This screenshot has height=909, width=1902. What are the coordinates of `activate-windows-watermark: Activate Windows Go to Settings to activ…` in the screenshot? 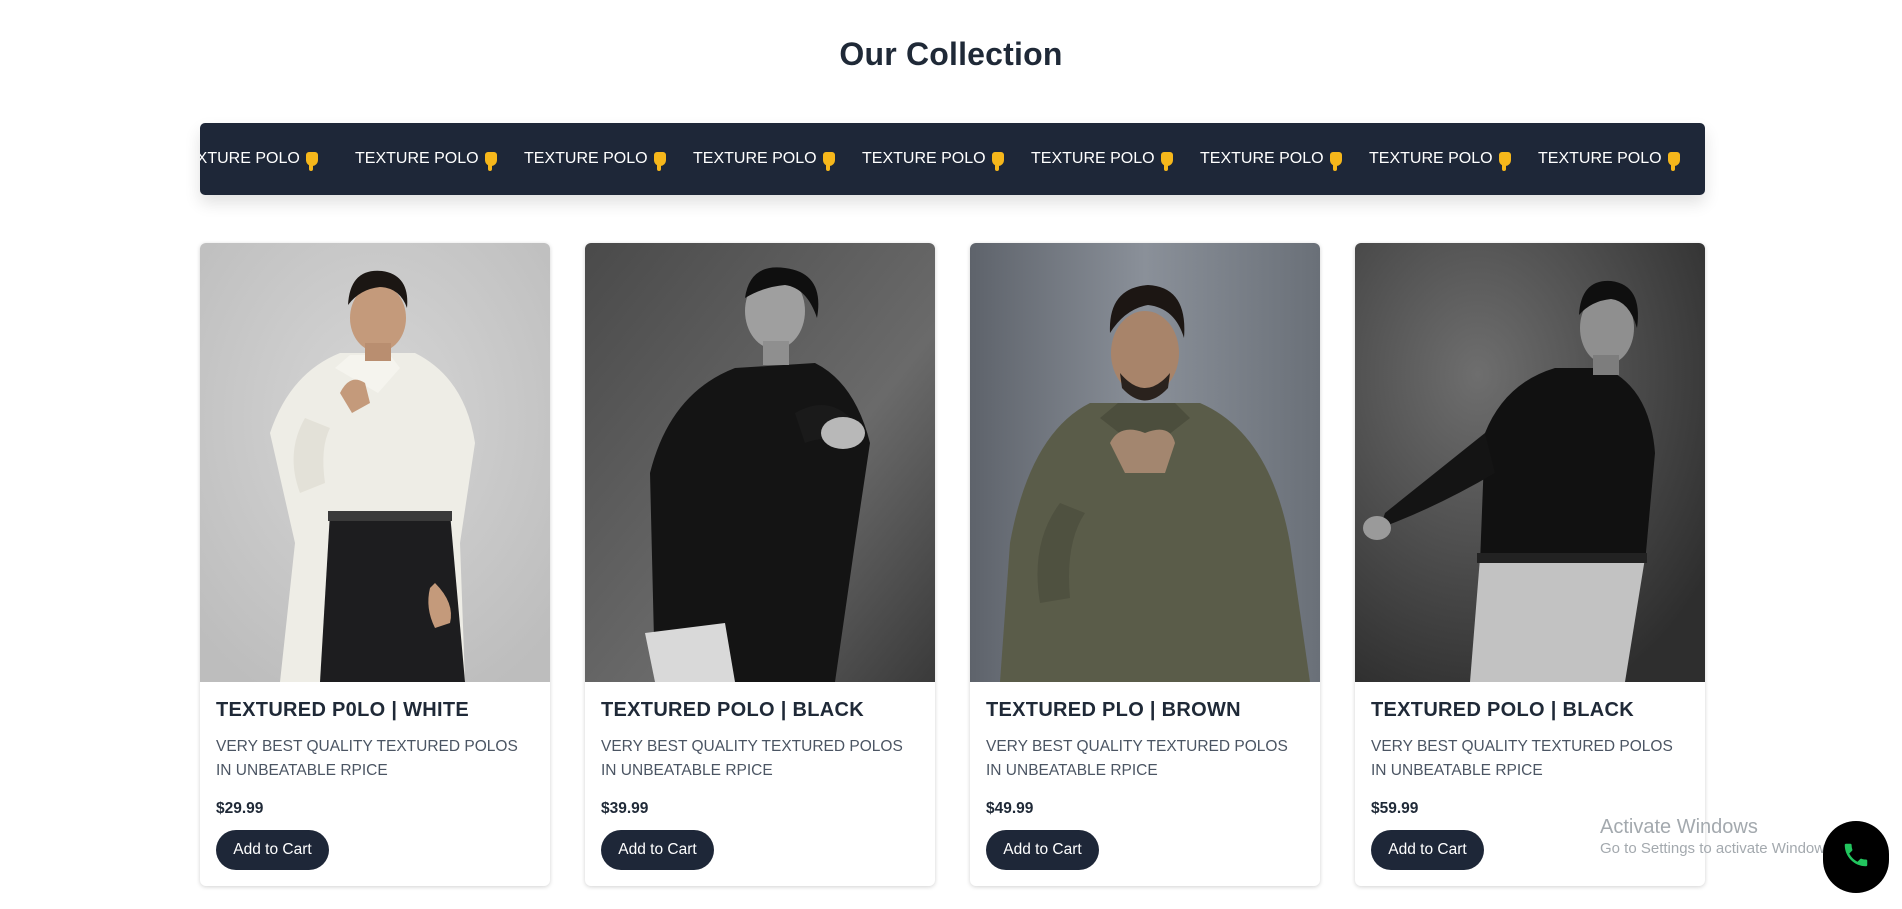 It's located at (1718, 837).